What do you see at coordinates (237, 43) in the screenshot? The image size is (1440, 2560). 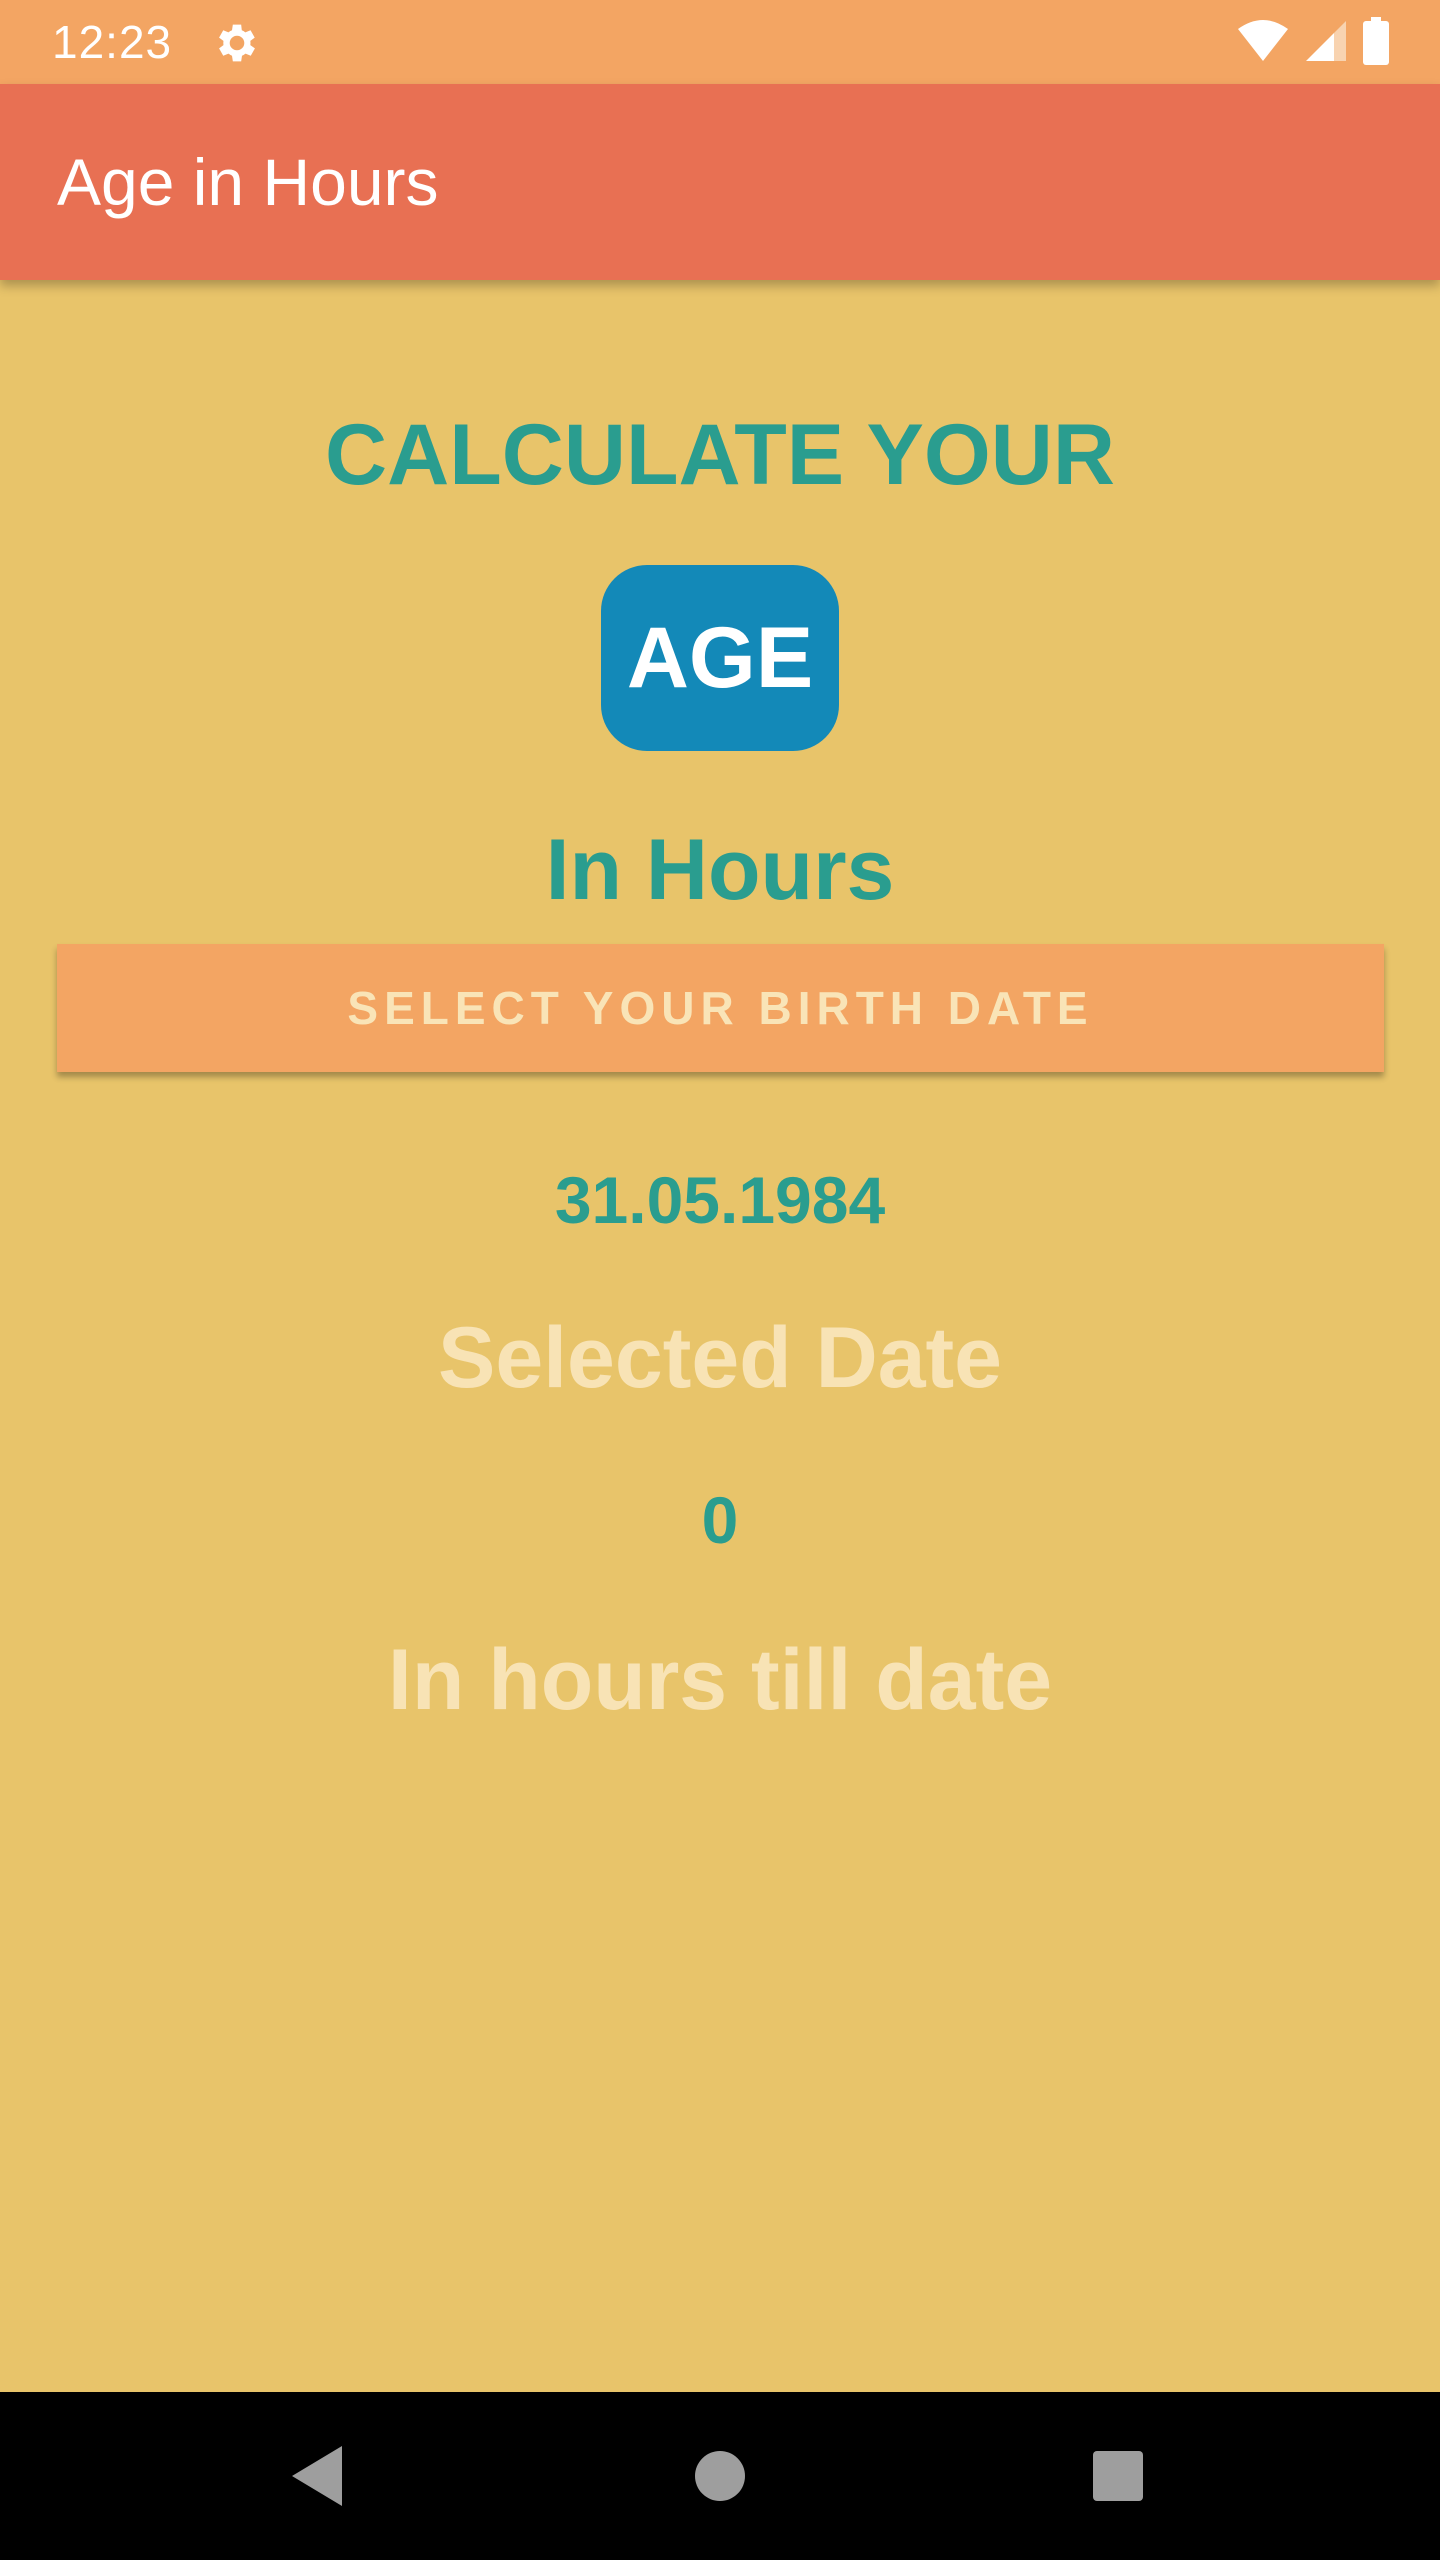 I see `gear-icon` at bounding box center [237, 43].